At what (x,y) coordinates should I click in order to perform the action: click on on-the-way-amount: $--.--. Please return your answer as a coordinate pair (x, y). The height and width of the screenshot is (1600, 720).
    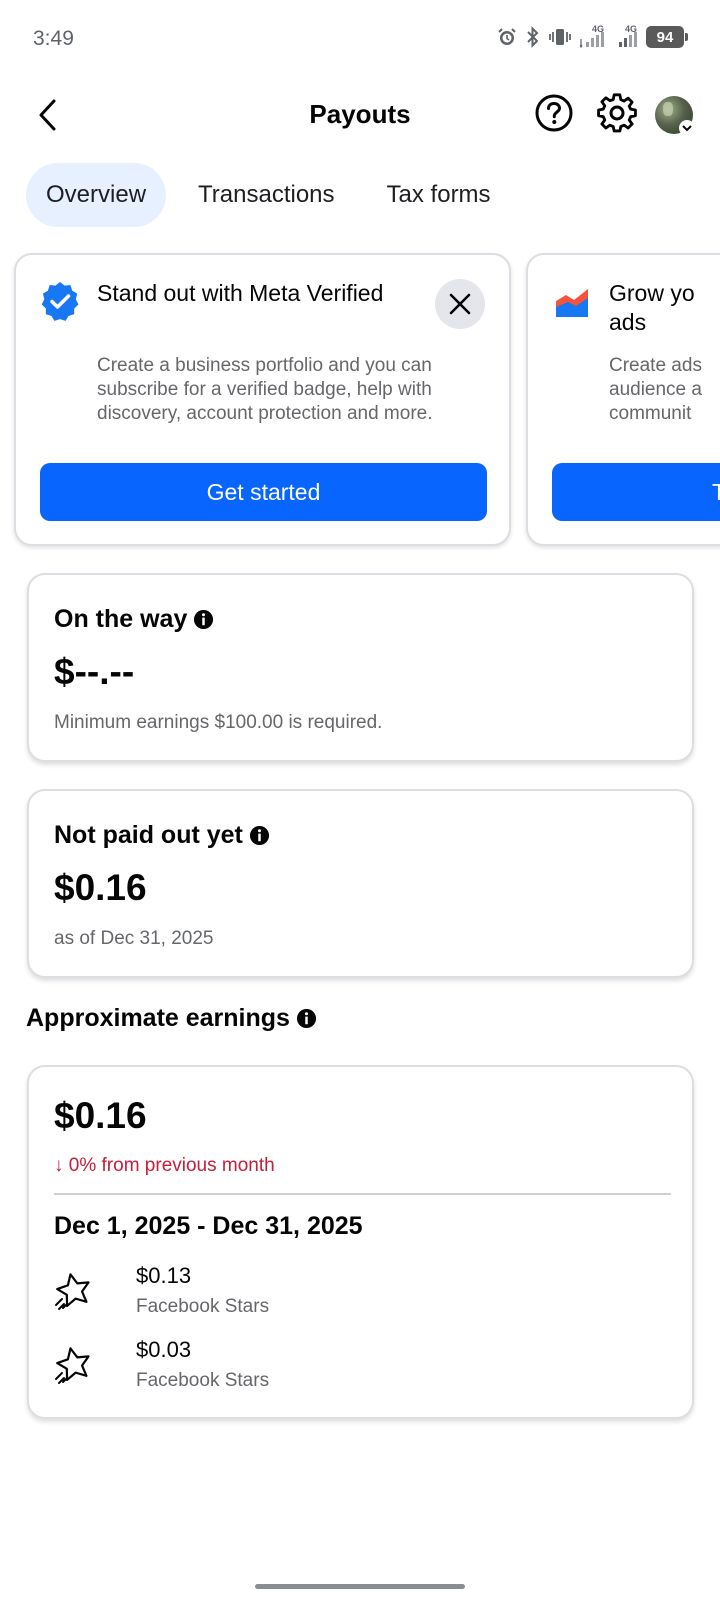
    Looking at the image, I should click on (94, 671).